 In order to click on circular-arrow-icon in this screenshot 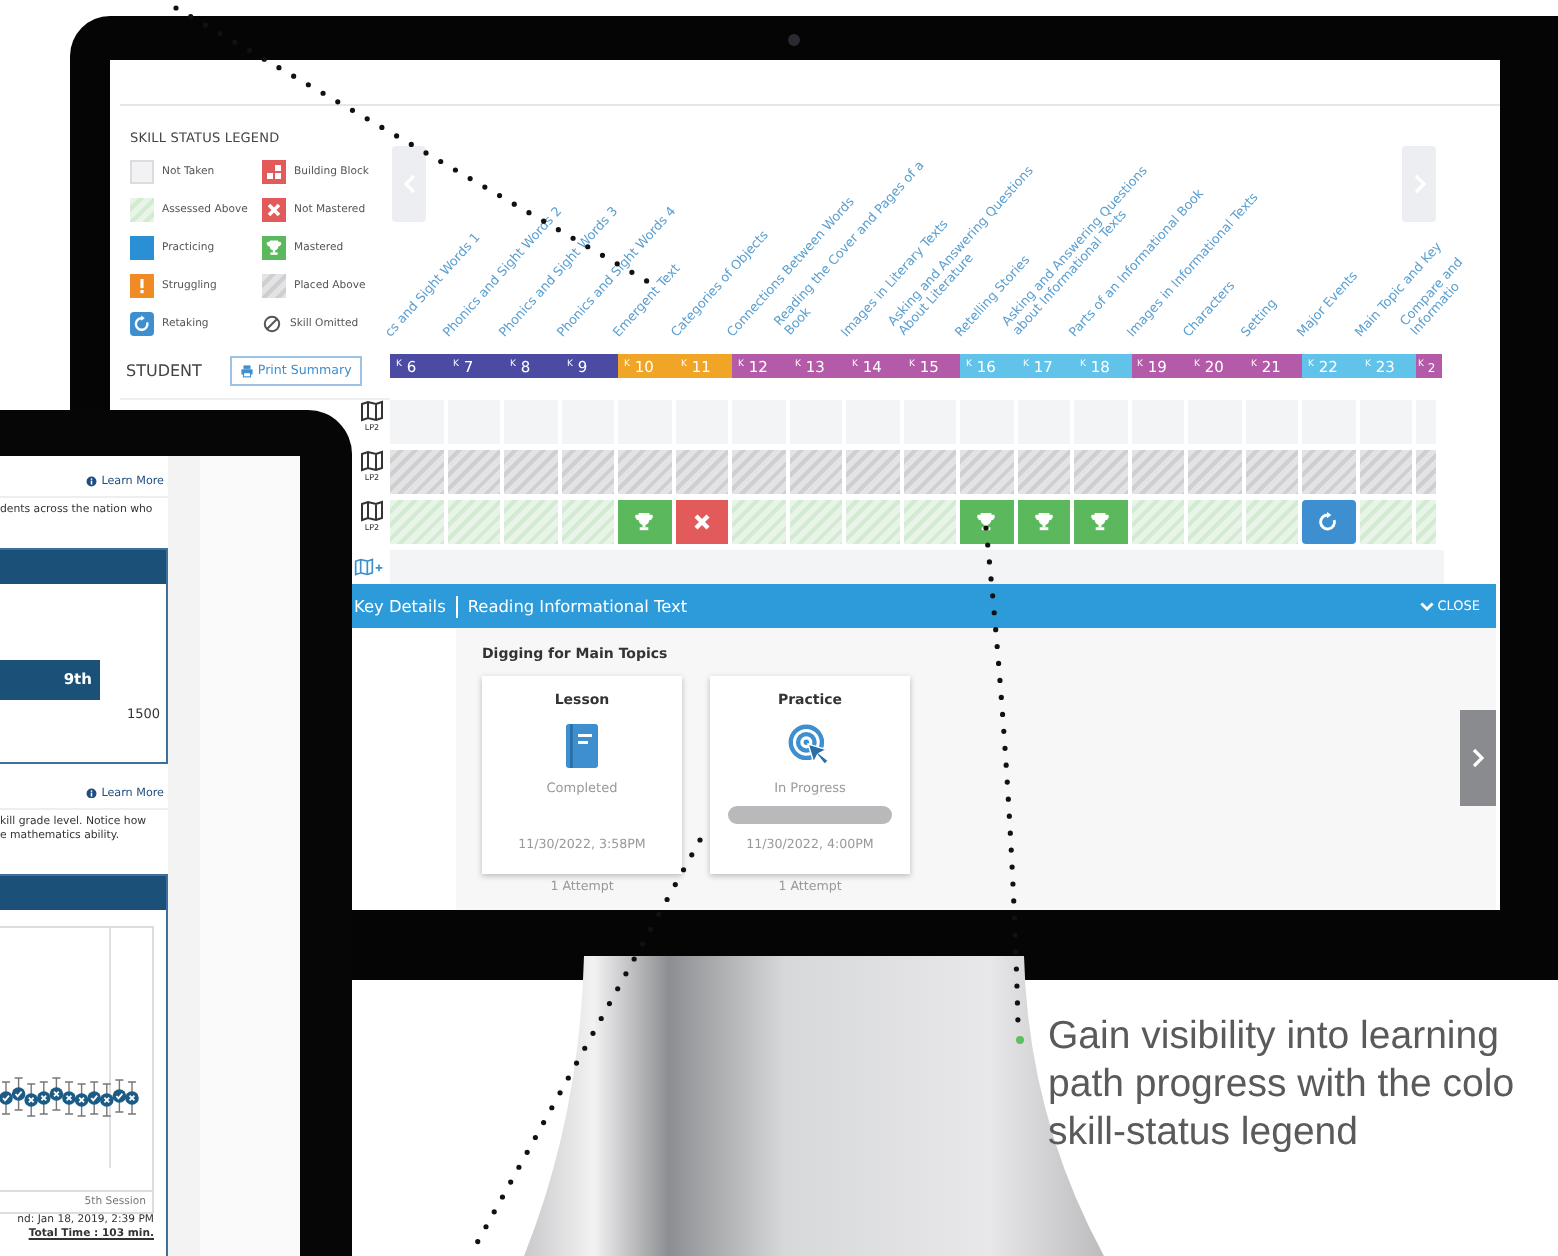, I will do `click(1328, 522)`.